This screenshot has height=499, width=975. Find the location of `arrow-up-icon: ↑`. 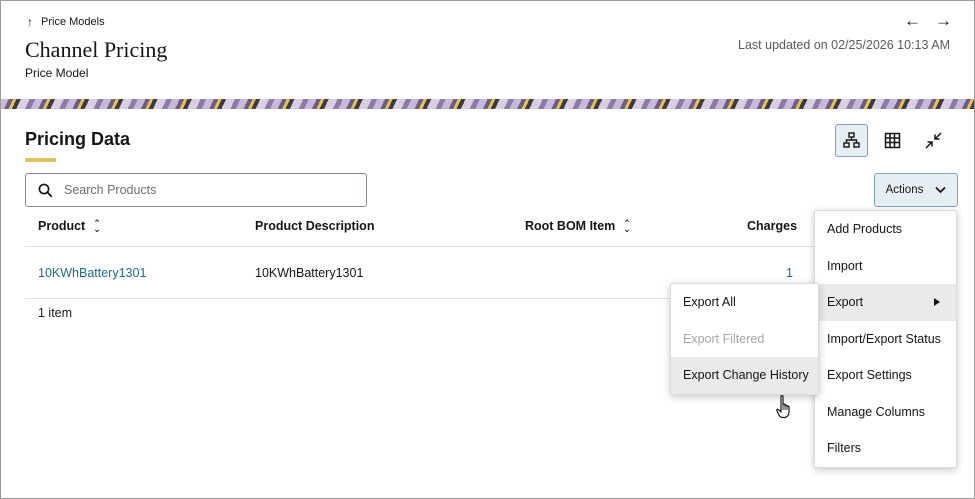

arrow-up-icon: ↑ is located at coordinates (30, 22).